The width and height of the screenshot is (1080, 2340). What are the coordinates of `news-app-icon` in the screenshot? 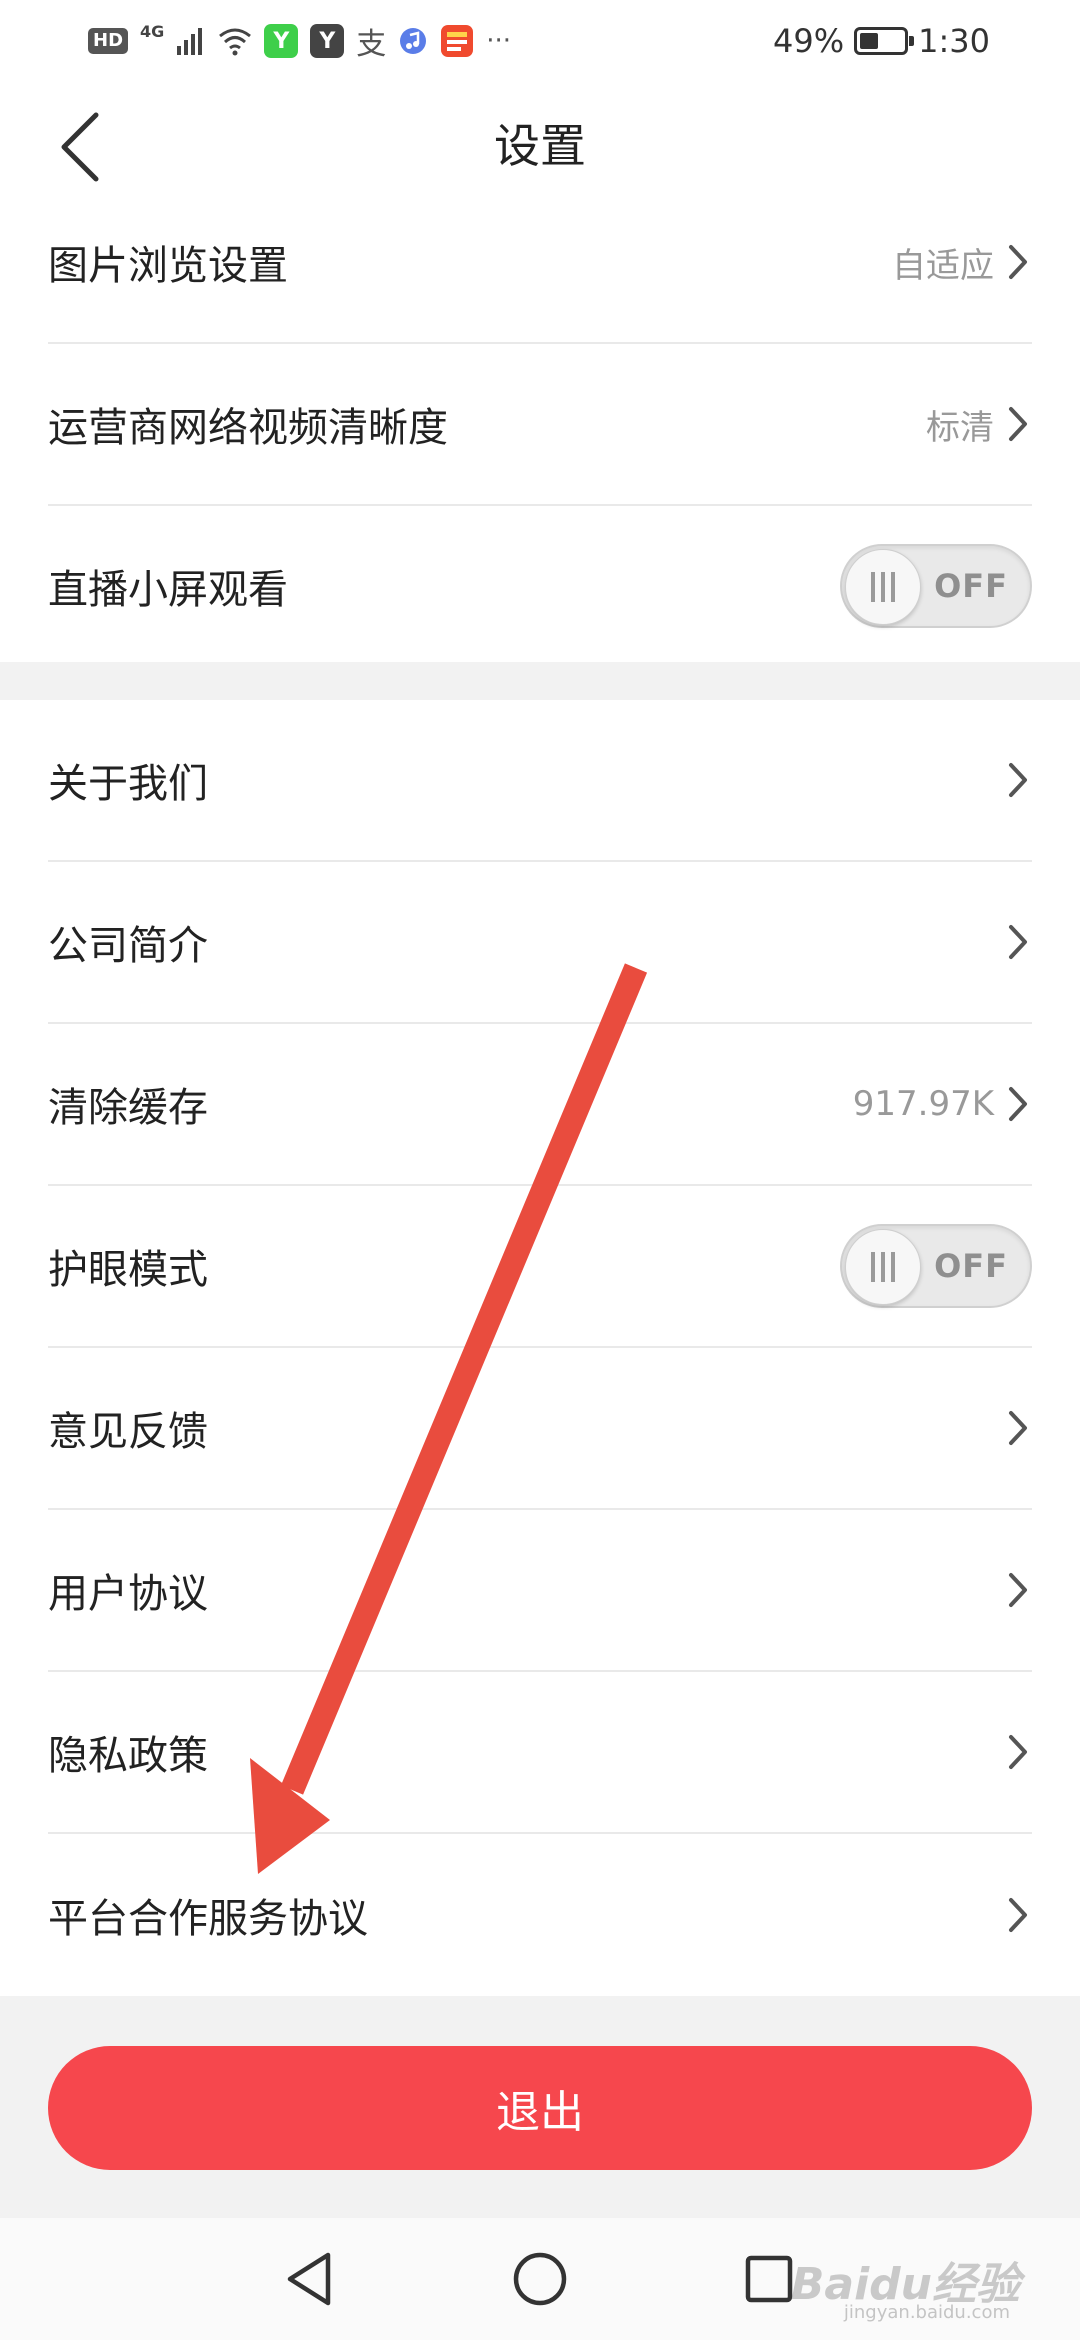 It's located at (457, 41).